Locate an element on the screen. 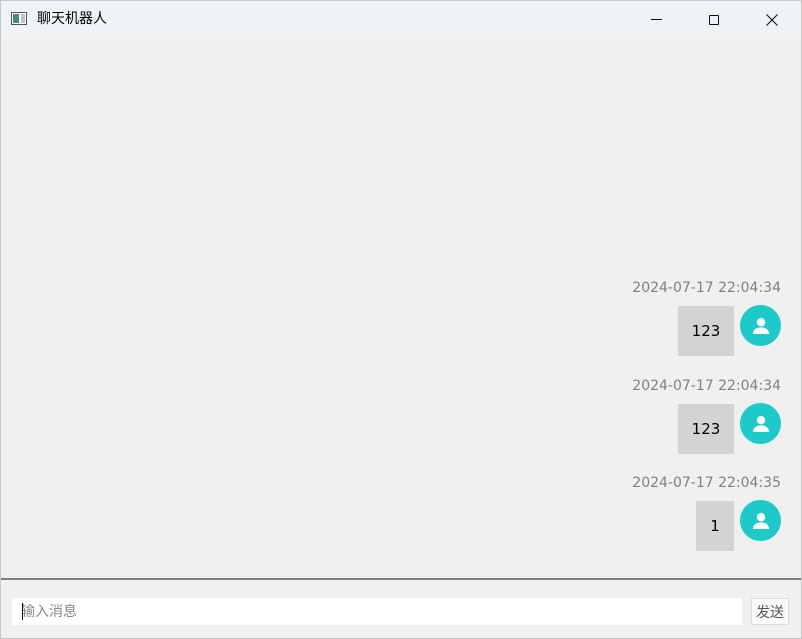 Image resolution: width=802 pixels, height=639 pixels. minimize-button is located at coordinates (656, 19).